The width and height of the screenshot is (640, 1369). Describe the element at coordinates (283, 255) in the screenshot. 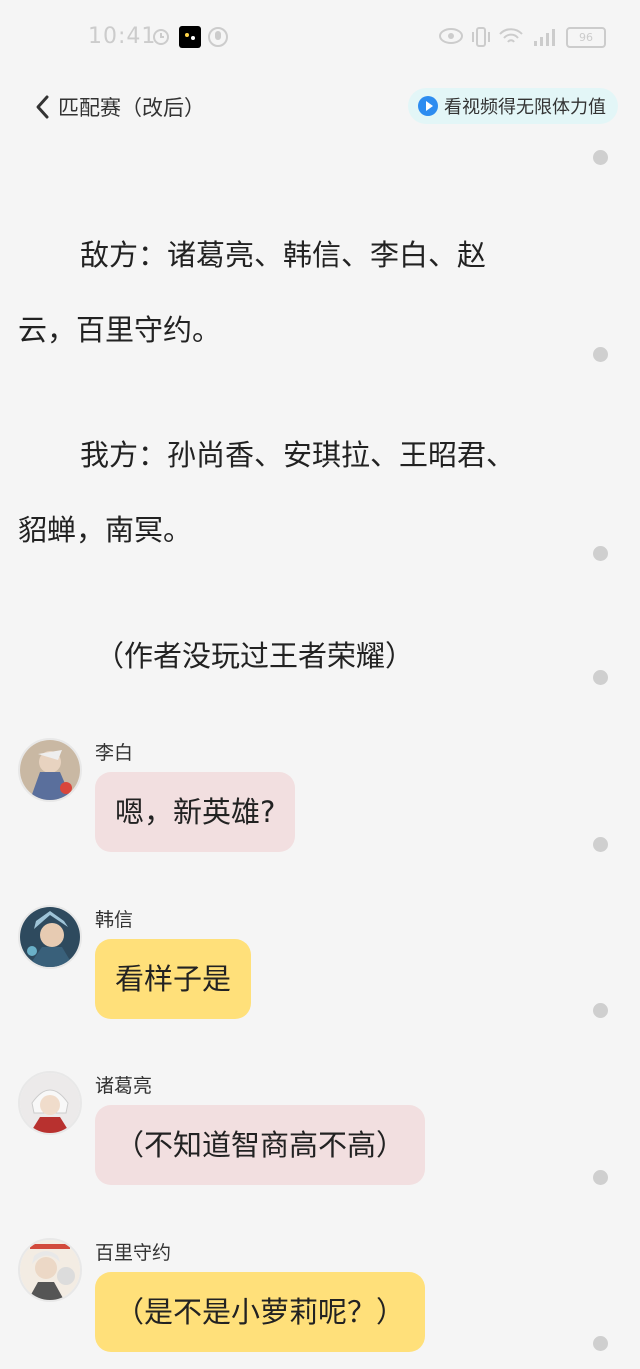

I see `enemy-line-1: 敌方：诸葛亮、韩信、李白、赵` at that location.